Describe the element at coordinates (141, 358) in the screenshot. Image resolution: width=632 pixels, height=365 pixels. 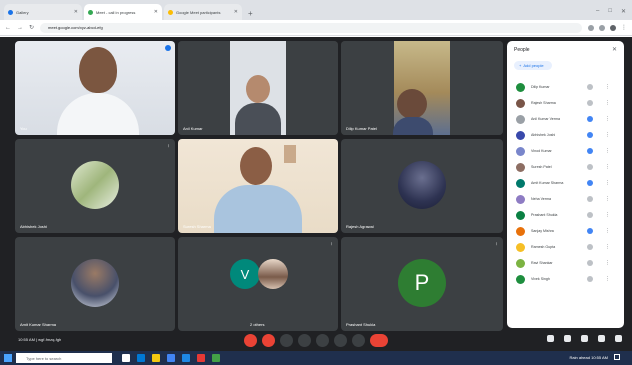
I see `edge-icon` at that location.